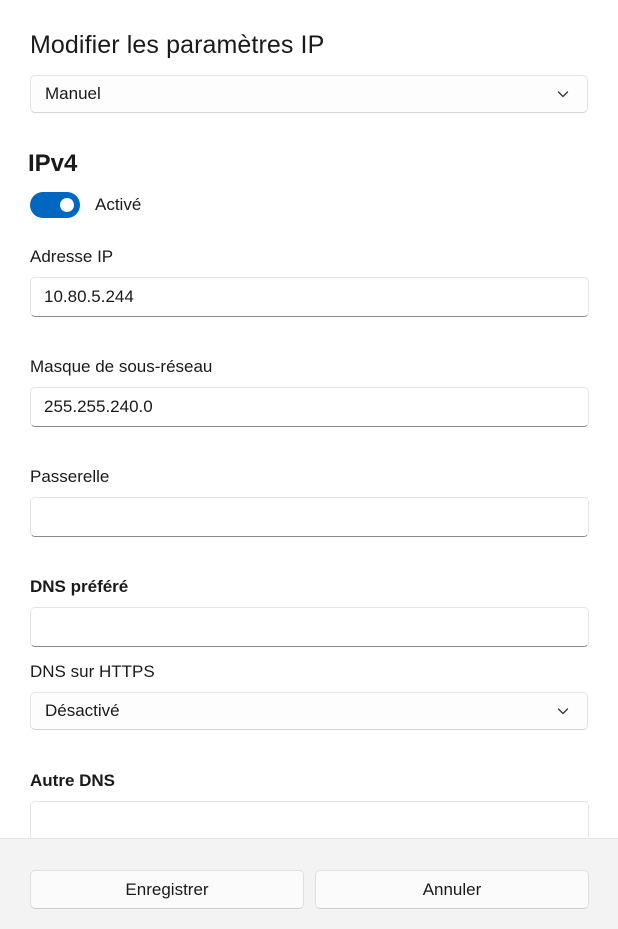 This screenshot has height=929, width=618. I want to click on ip-address-field, so click(309, 297).